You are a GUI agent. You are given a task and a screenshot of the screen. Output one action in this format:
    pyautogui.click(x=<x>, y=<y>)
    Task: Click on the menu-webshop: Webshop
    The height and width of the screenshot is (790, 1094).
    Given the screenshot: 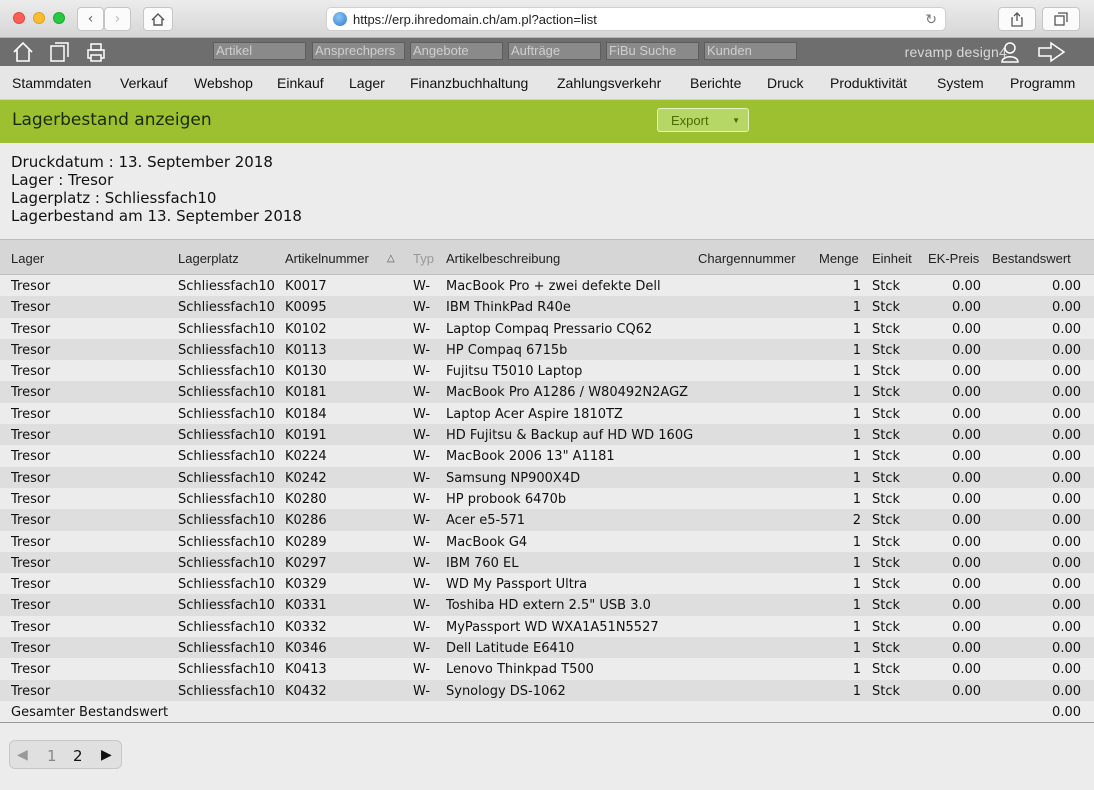 What is the action you would take?
    pyautogui.click(x=223, y=83)
    